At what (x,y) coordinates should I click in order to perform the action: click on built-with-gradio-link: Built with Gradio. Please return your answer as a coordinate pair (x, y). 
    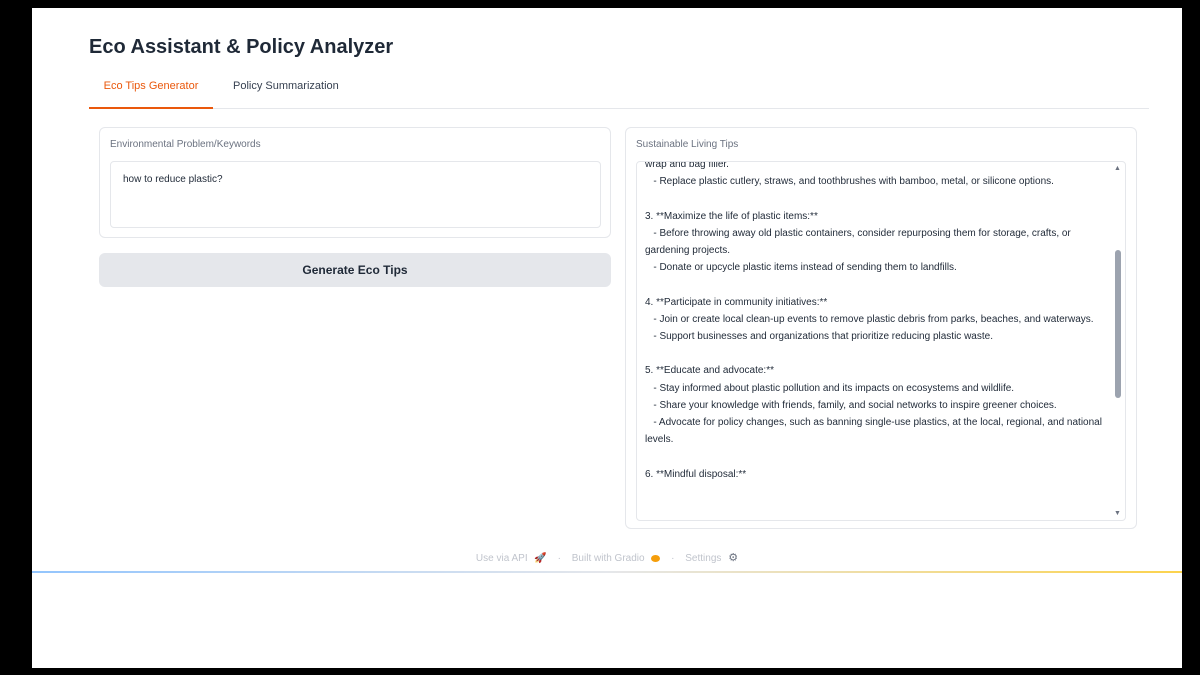
    Looking at the image, I should click on (608, 558).